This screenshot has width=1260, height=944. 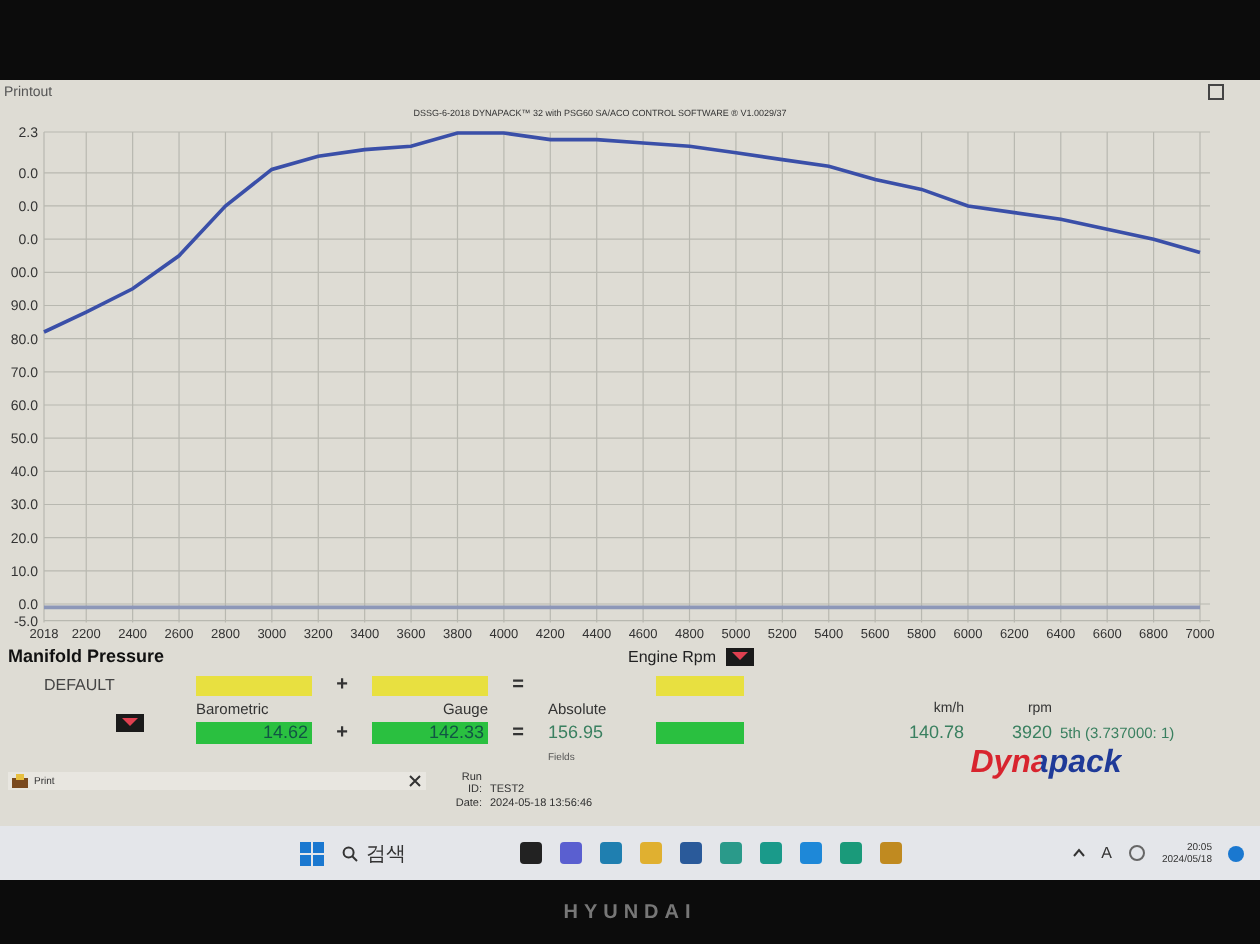 What do you see at coordinates (577, 732) in the screenshot?
I see `absolute-value: 156.95` at bounding box center [577, 732].